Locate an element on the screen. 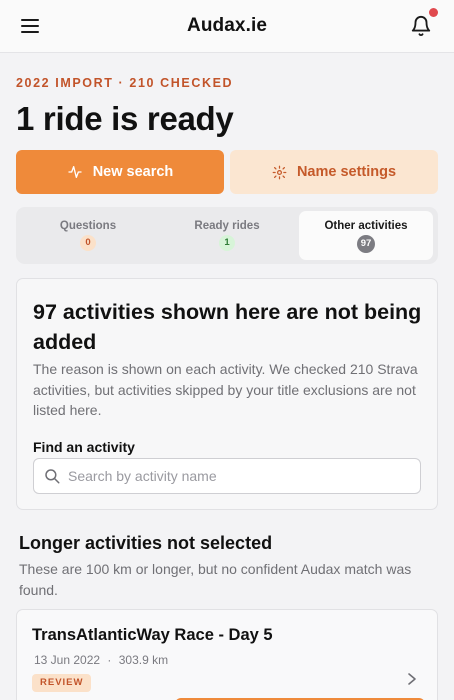 This screenshot has height=700, width=454. top-bar: Audax.ie is located at coordinates (227, 26).